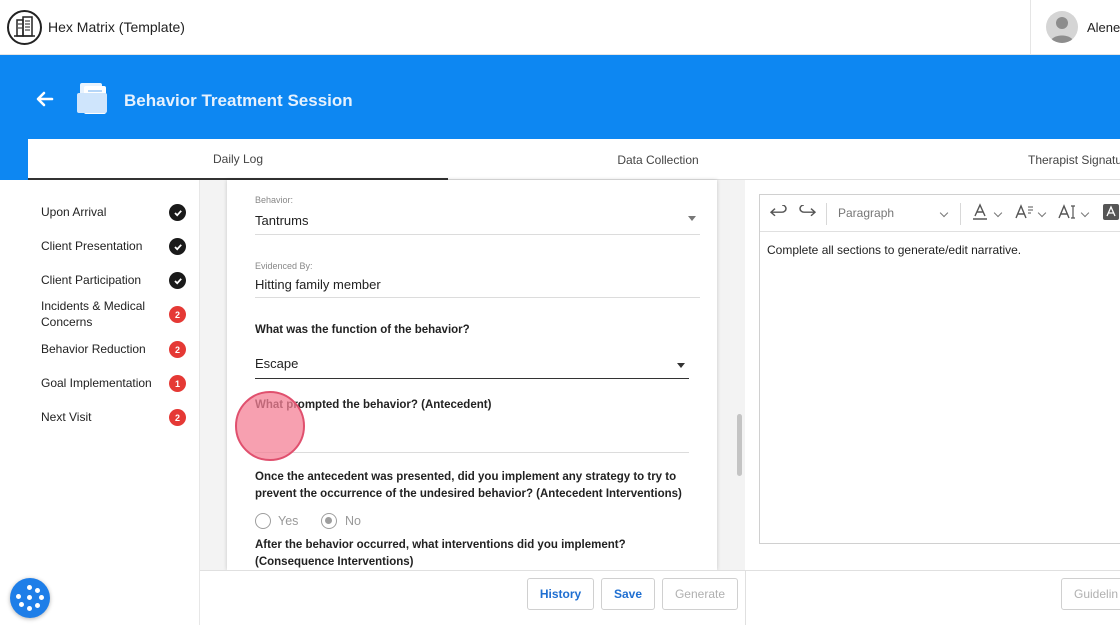  I want to click on sidebar-item-incidents: Incidents & Medical Concerns, so click(103, 314).